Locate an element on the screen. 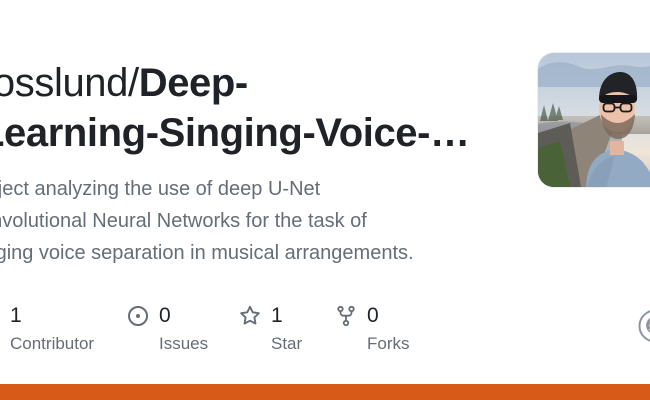 The image size is (650, 400). stars-label: Star is located at coordinates (287, 343).